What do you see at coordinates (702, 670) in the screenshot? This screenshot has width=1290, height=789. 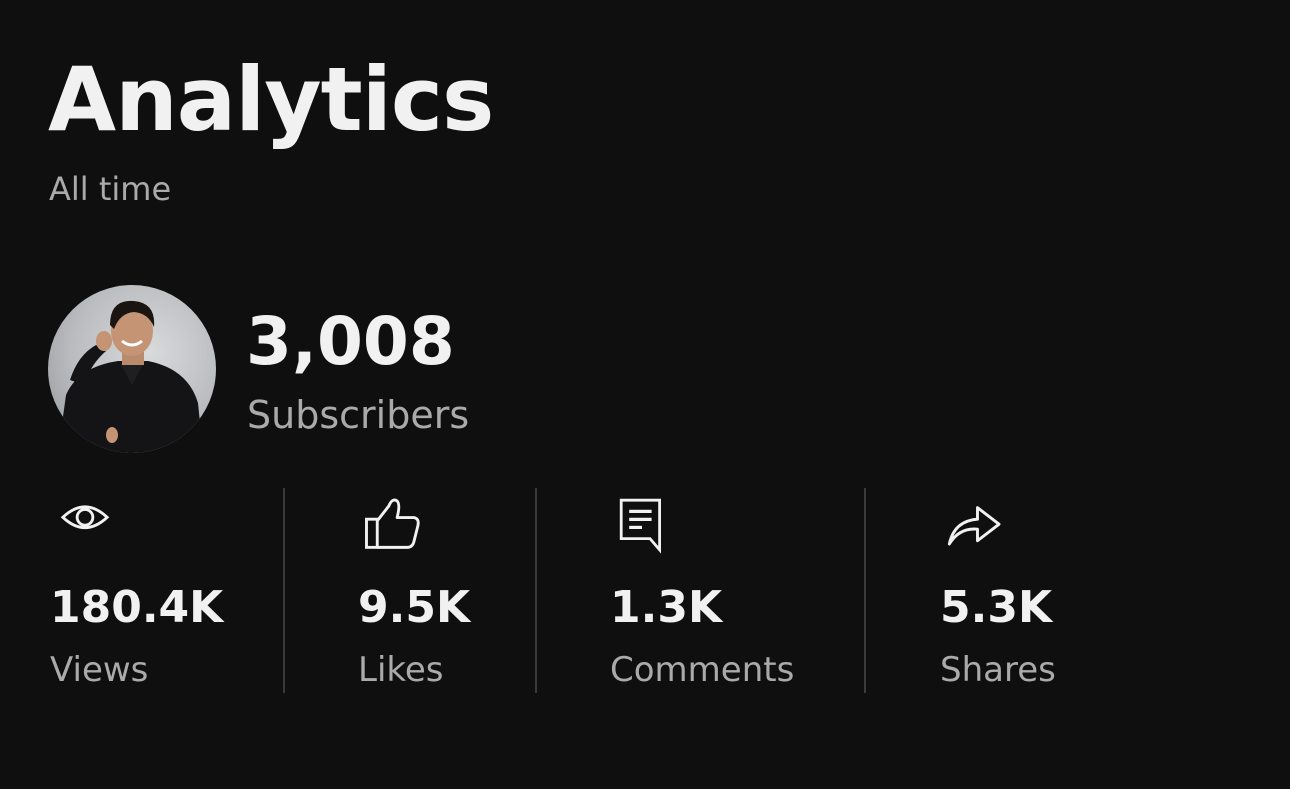 I see `comments-label: Comments` at bounding box center [702, 670].